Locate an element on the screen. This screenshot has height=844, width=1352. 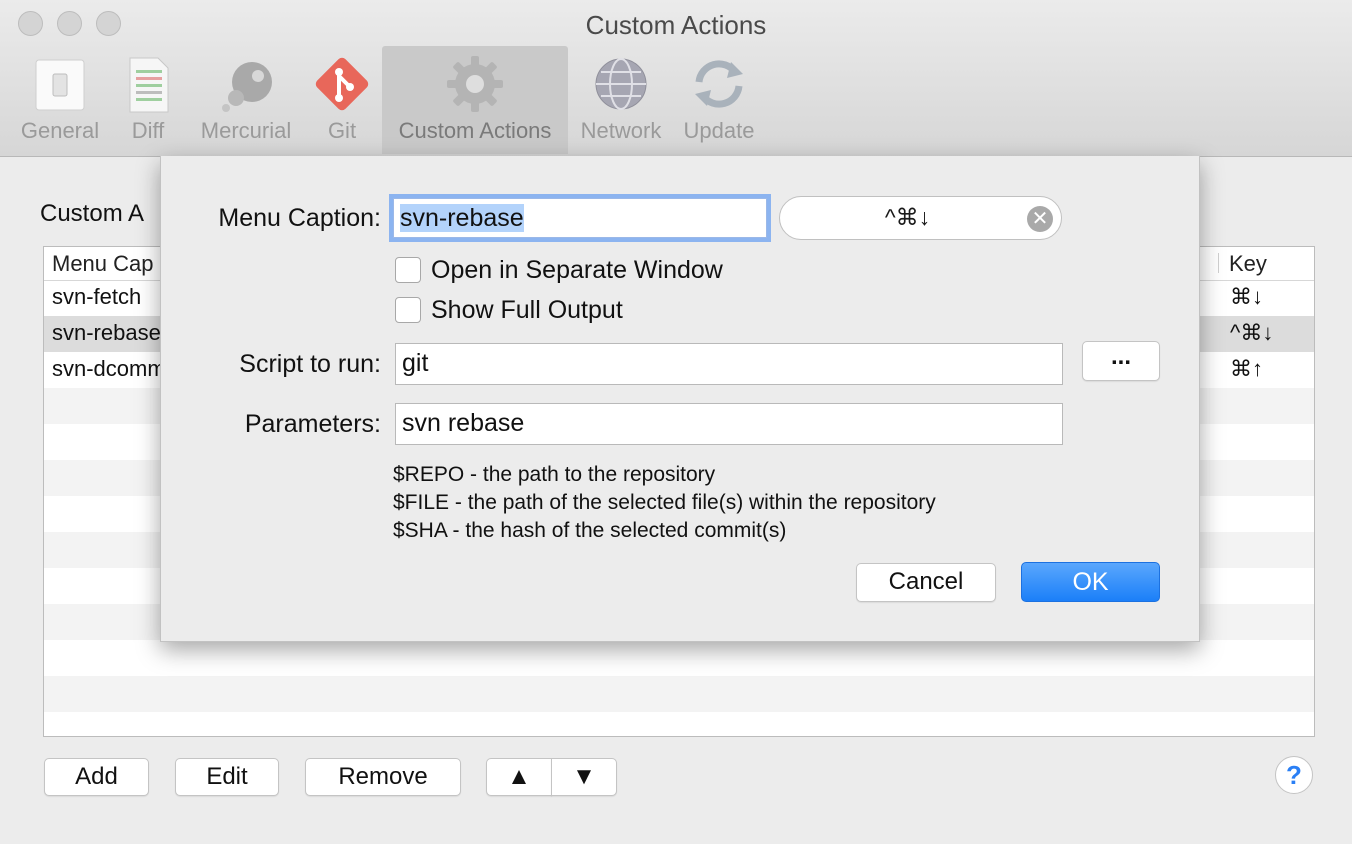
open-separate-window-checkbox is located at coordinates (408, 270).